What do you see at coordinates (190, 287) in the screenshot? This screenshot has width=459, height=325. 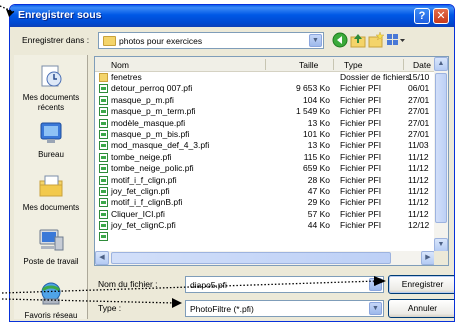 I see `annotation-line-save` at bounding box center [190, 287].